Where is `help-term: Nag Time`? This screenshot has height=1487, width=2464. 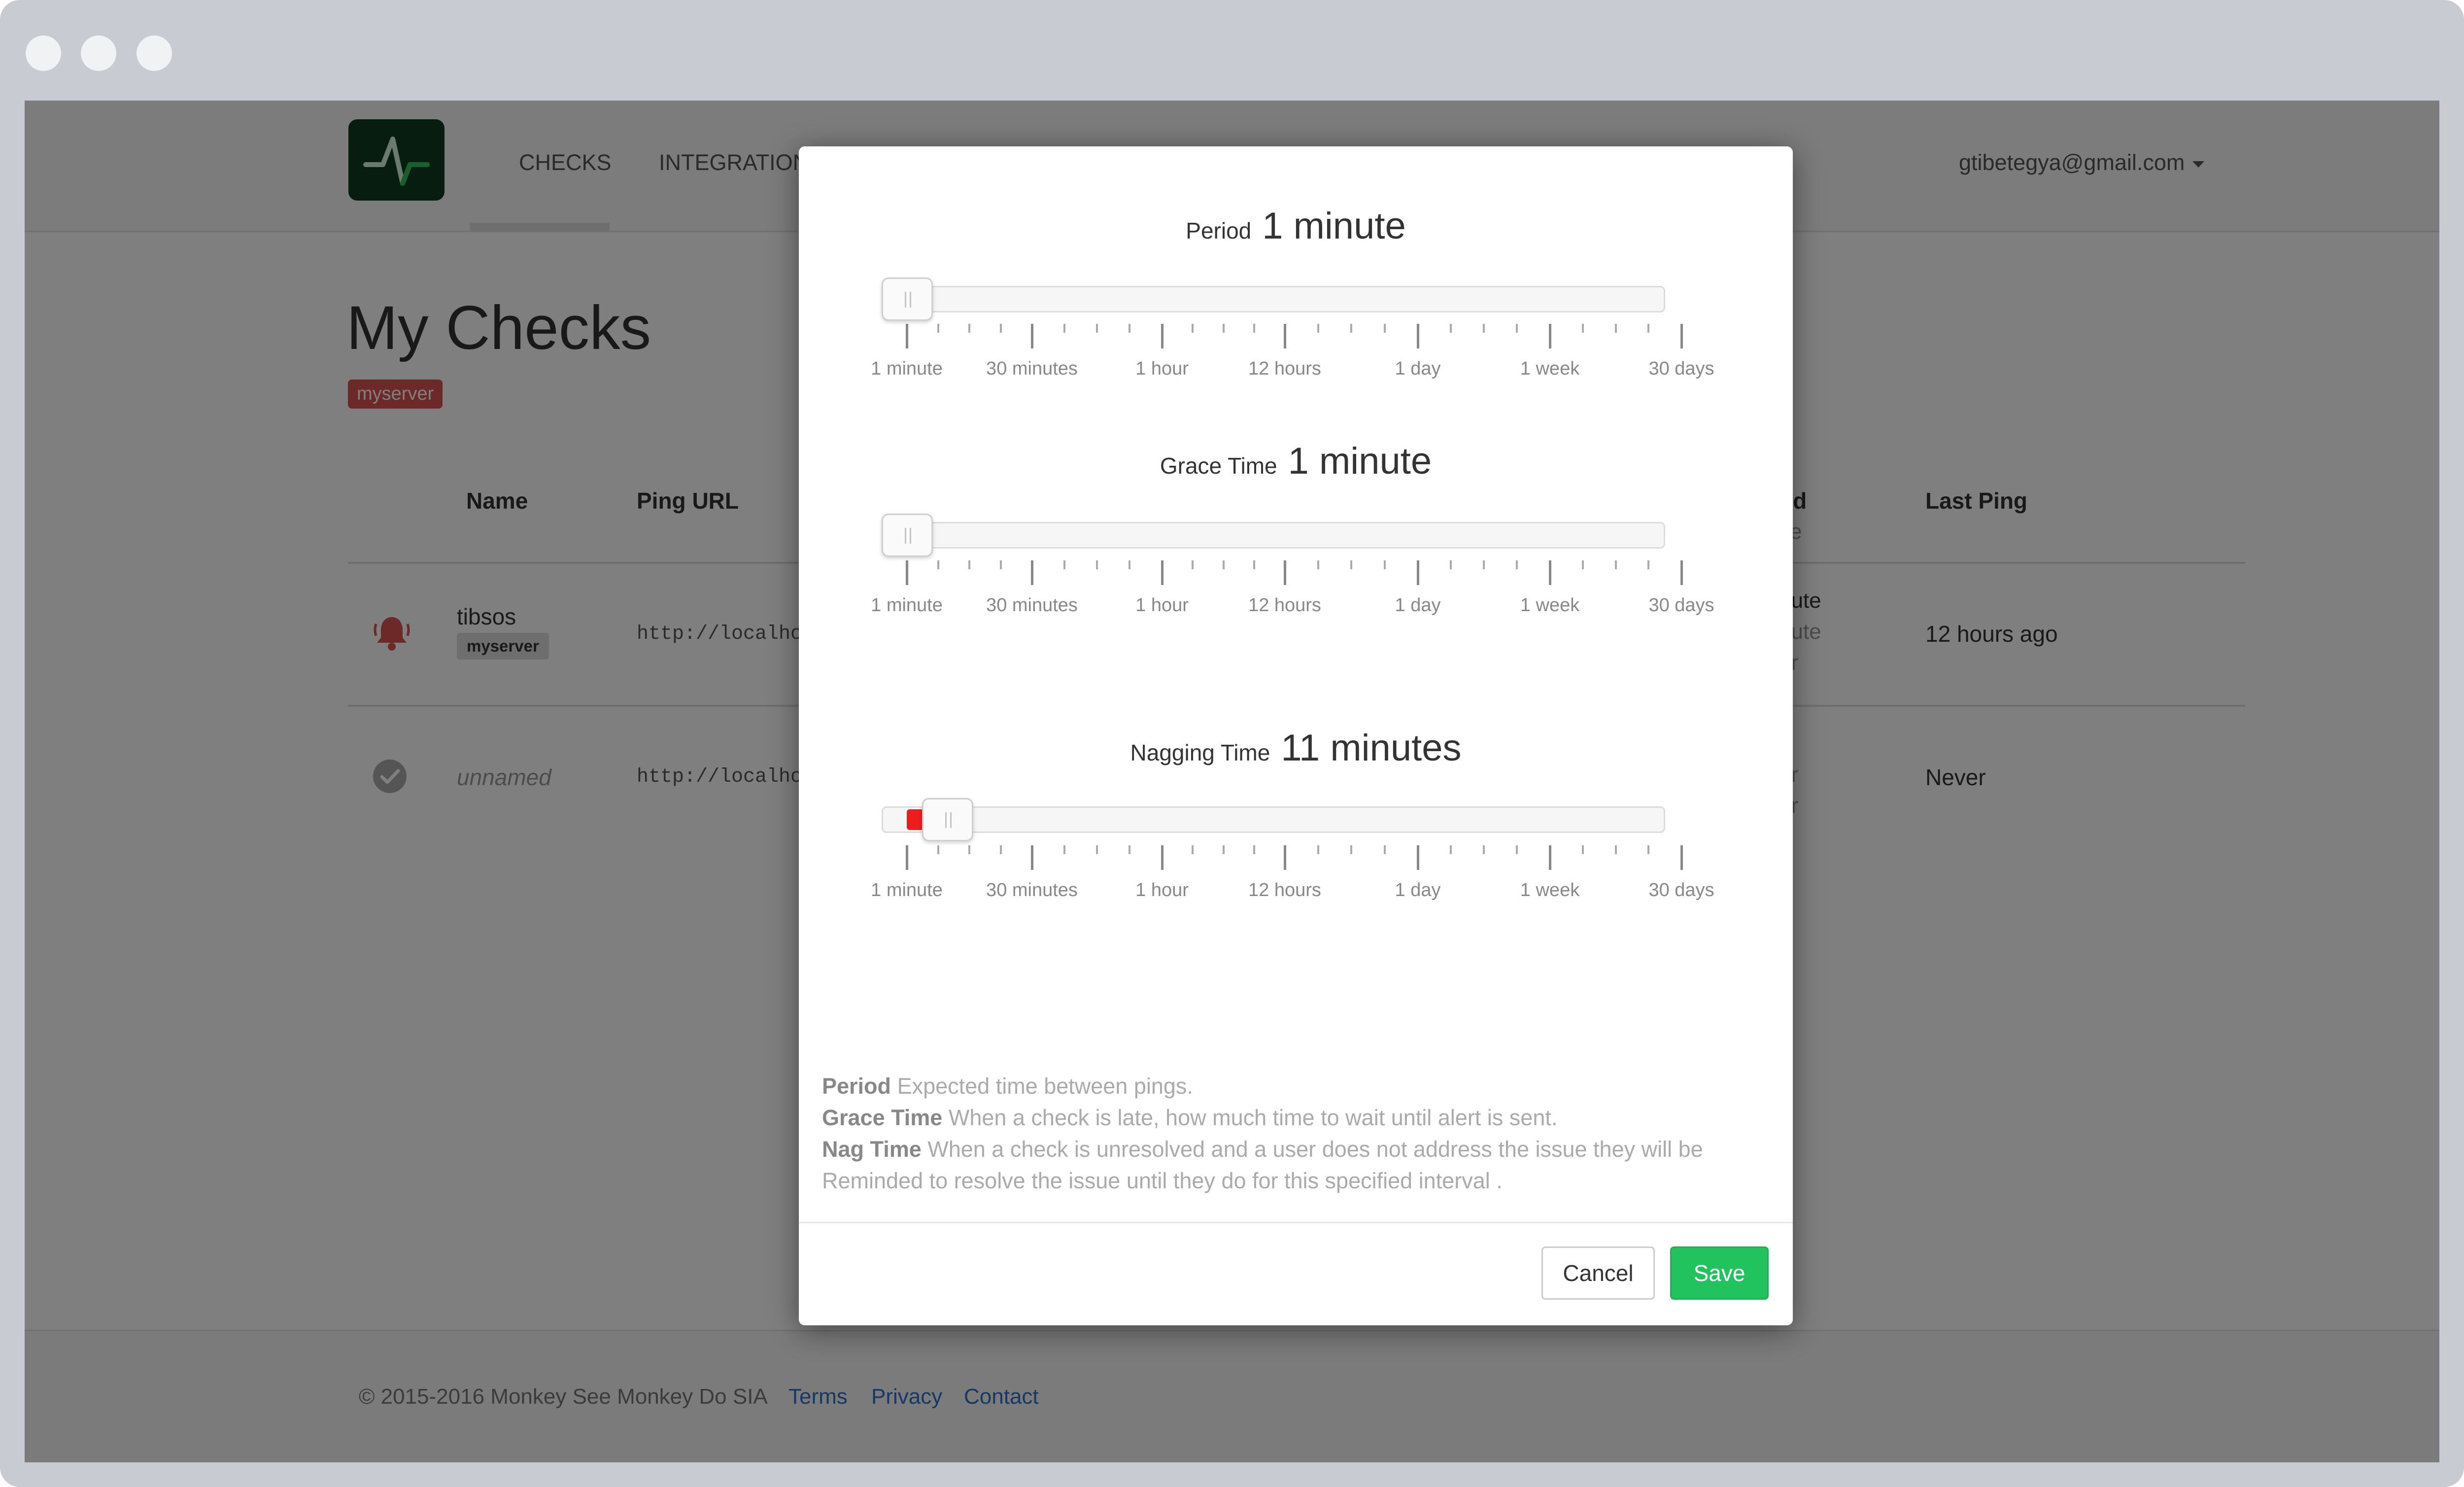
help-term: Nag Time is located at coordinates (872, 1150).